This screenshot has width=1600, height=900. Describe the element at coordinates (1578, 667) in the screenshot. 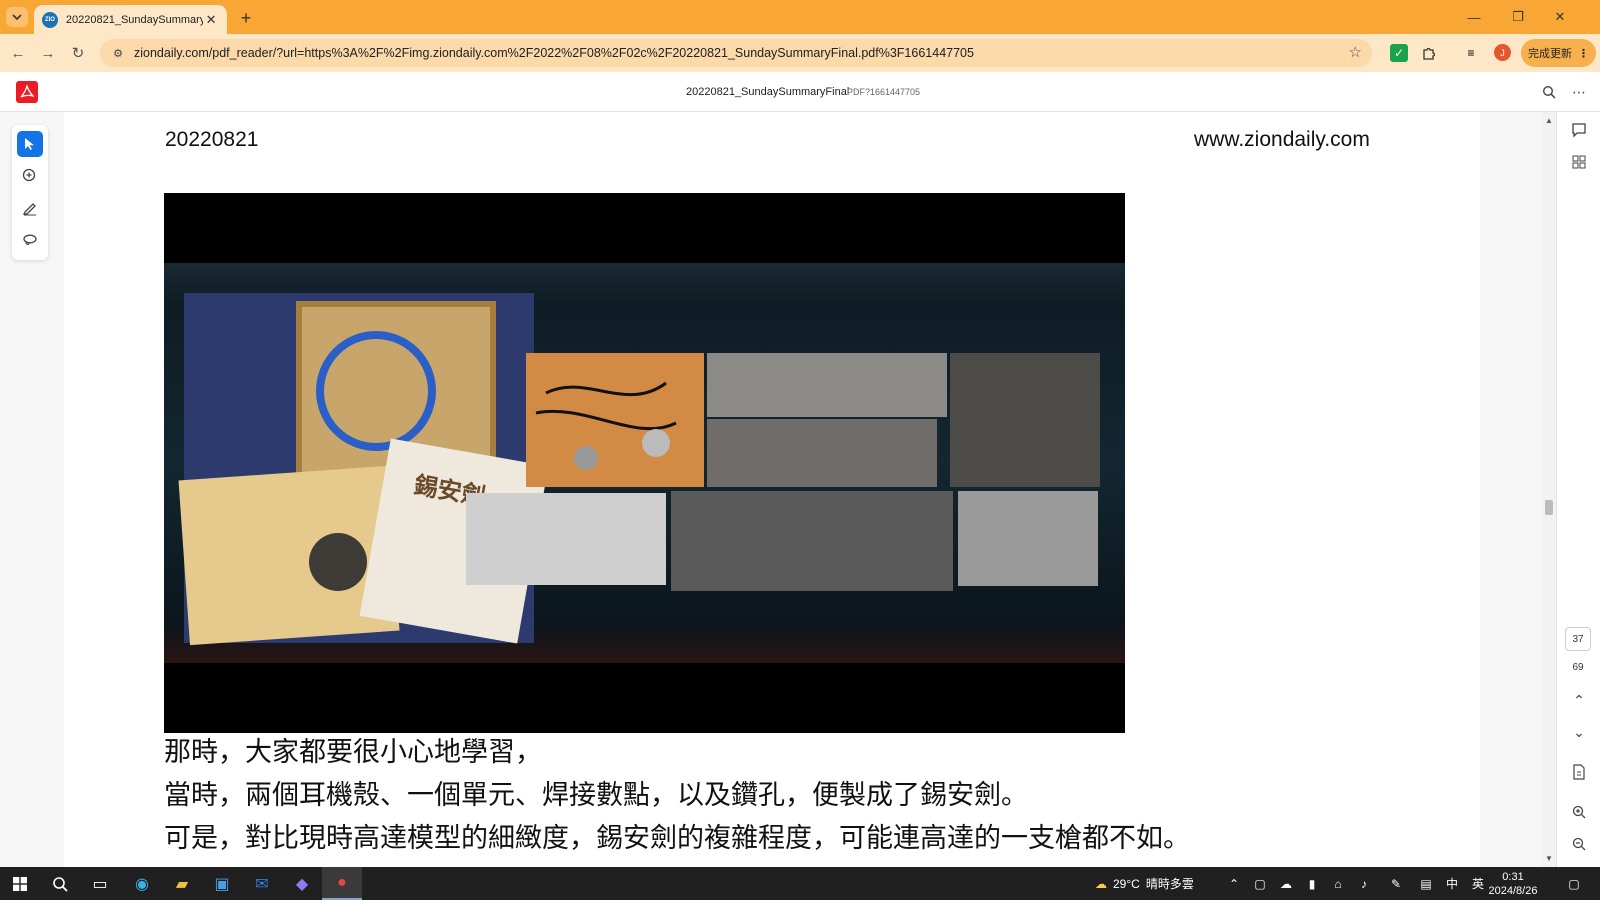

I see `total-pages: 69` at that location.